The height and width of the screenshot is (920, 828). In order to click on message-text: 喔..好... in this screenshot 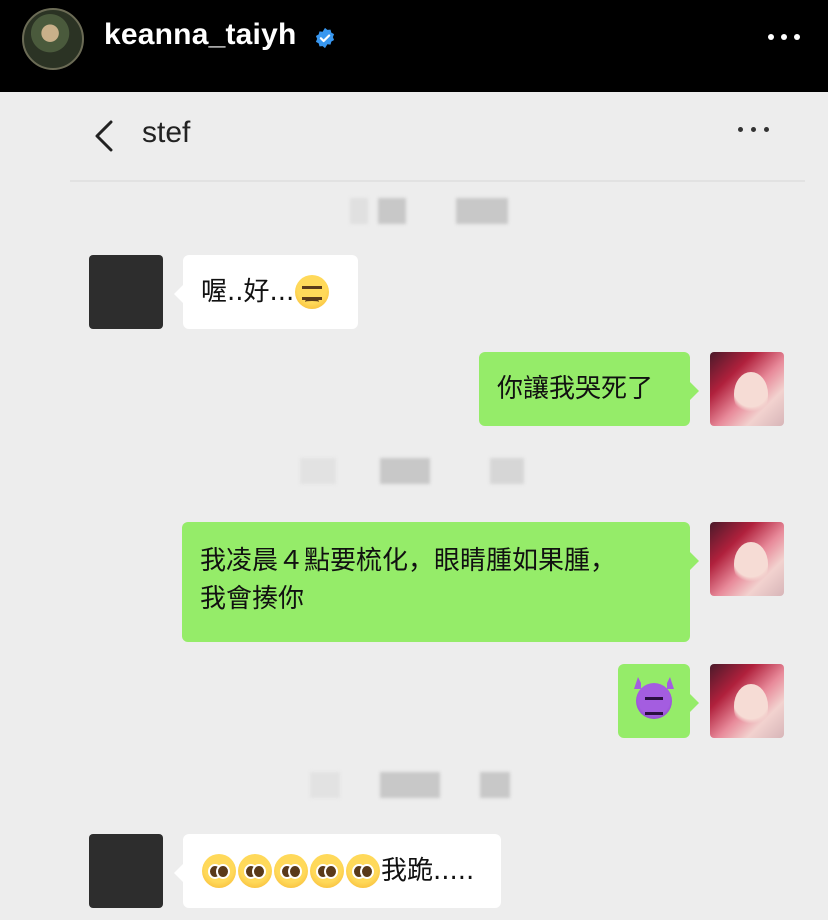, I will do `click(248, 292)`.